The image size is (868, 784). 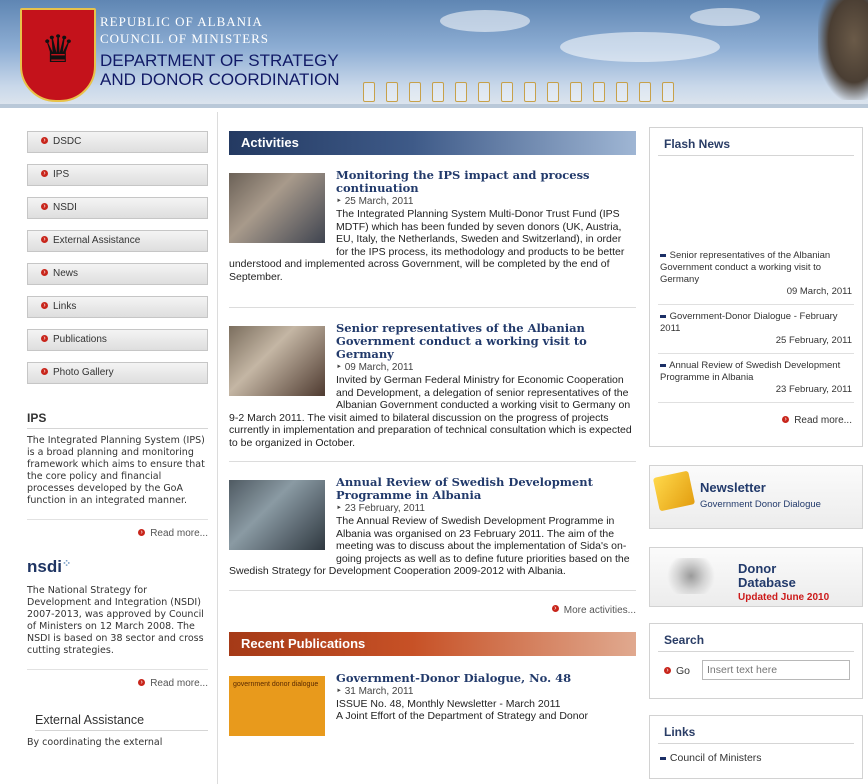 I want to click on sparkle-icon: ⁘, so click(x=66, y=564).